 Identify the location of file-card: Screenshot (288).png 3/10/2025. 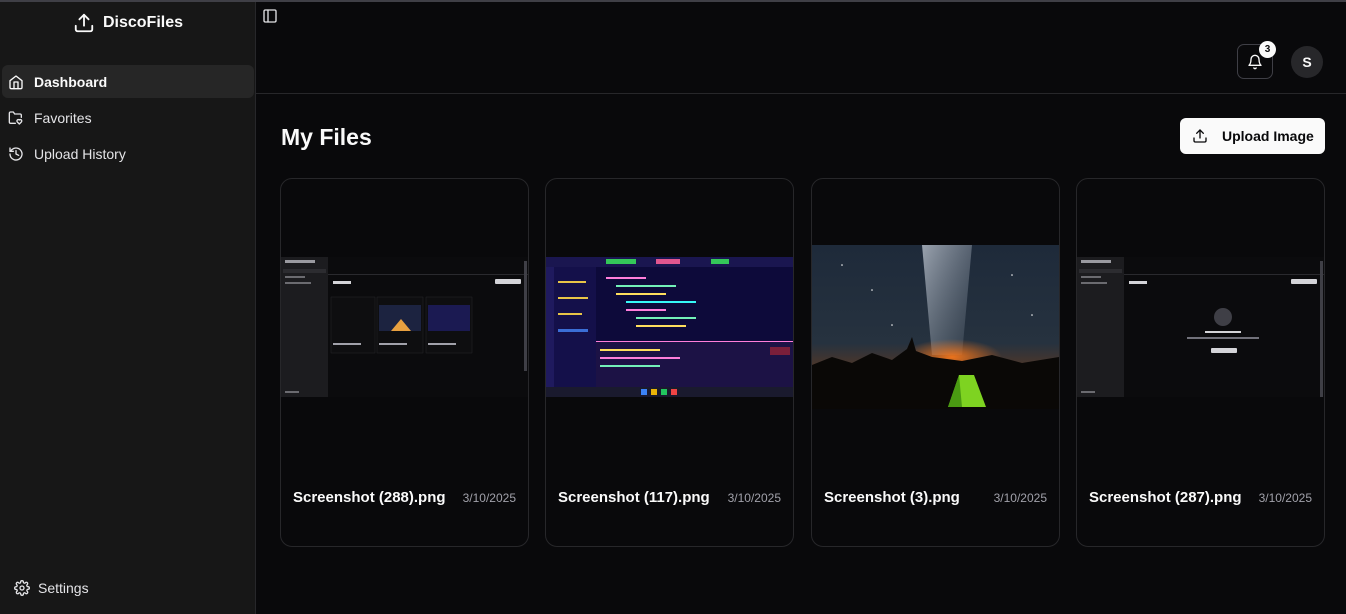
(404, 362).